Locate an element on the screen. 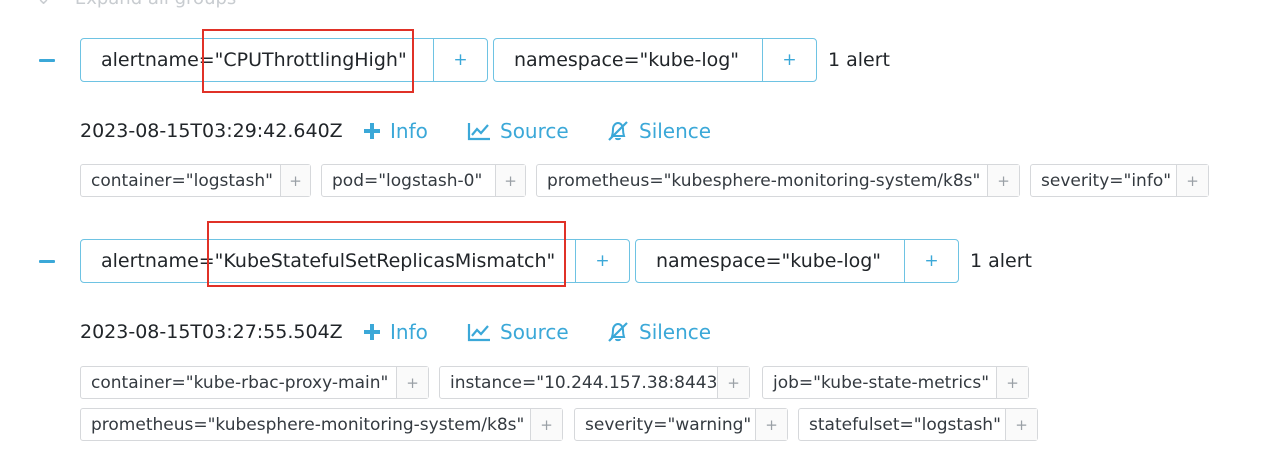 Image resolution: width=1267 pixels, height=469 pixels. label-chip: container="kube-rbac-proxy-main" + is located at coordinates (254, 382).